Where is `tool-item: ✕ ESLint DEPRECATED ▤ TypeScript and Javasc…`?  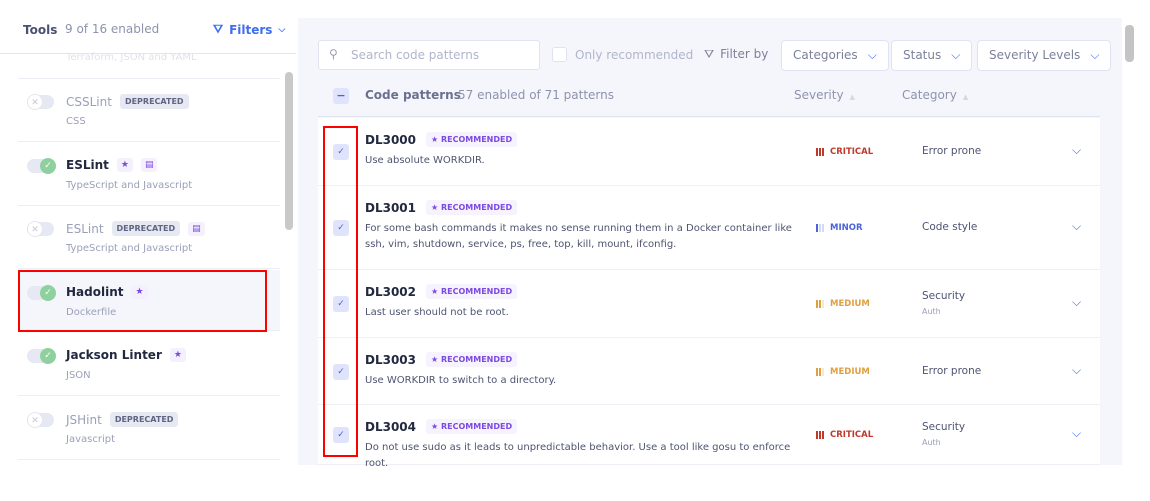 tool-item: ✕ ESLint DEPRECATED ▤ TypeScript and Javasc… is located at coordinates (149, 237).